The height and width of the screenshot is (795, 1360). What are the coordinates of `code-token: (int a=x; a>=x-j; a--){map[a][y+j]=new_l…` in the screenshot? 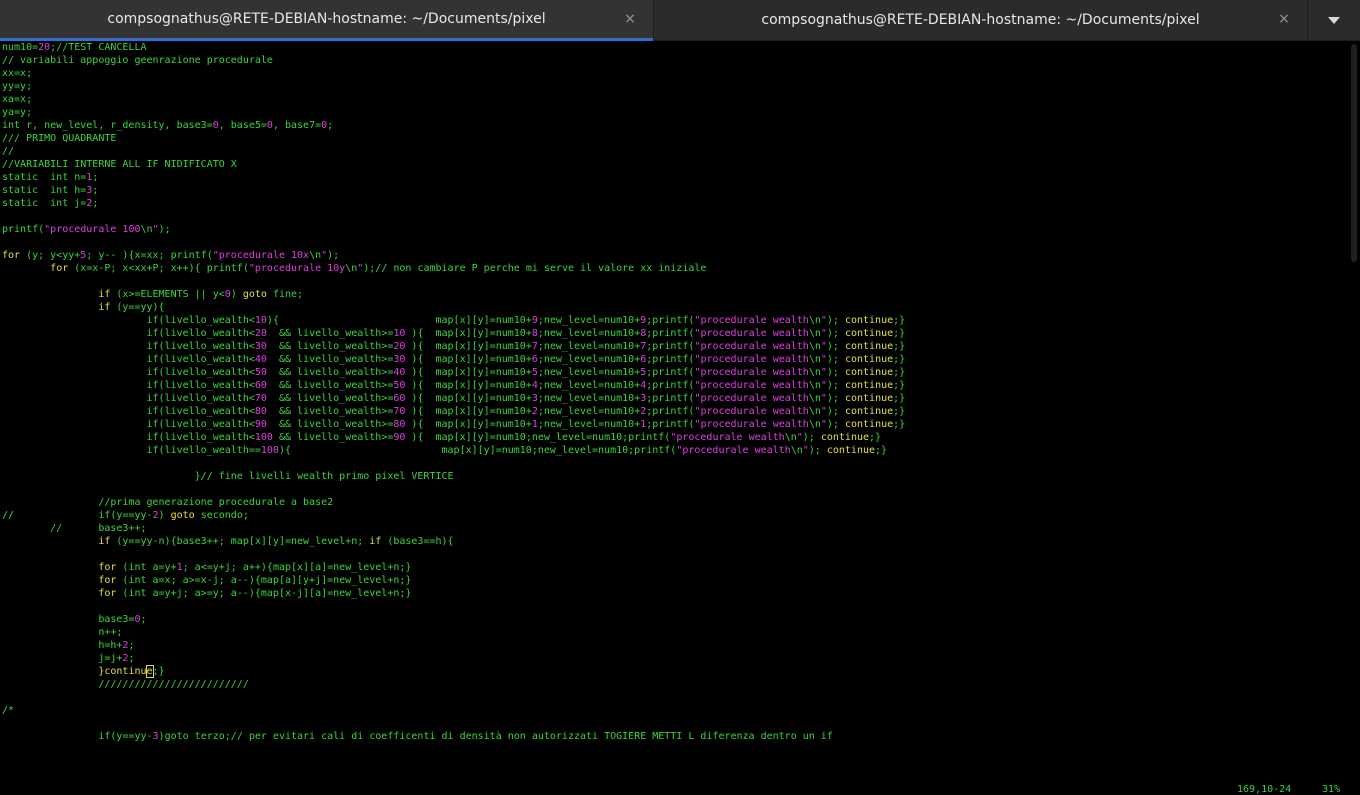 It's located at (264, 580).